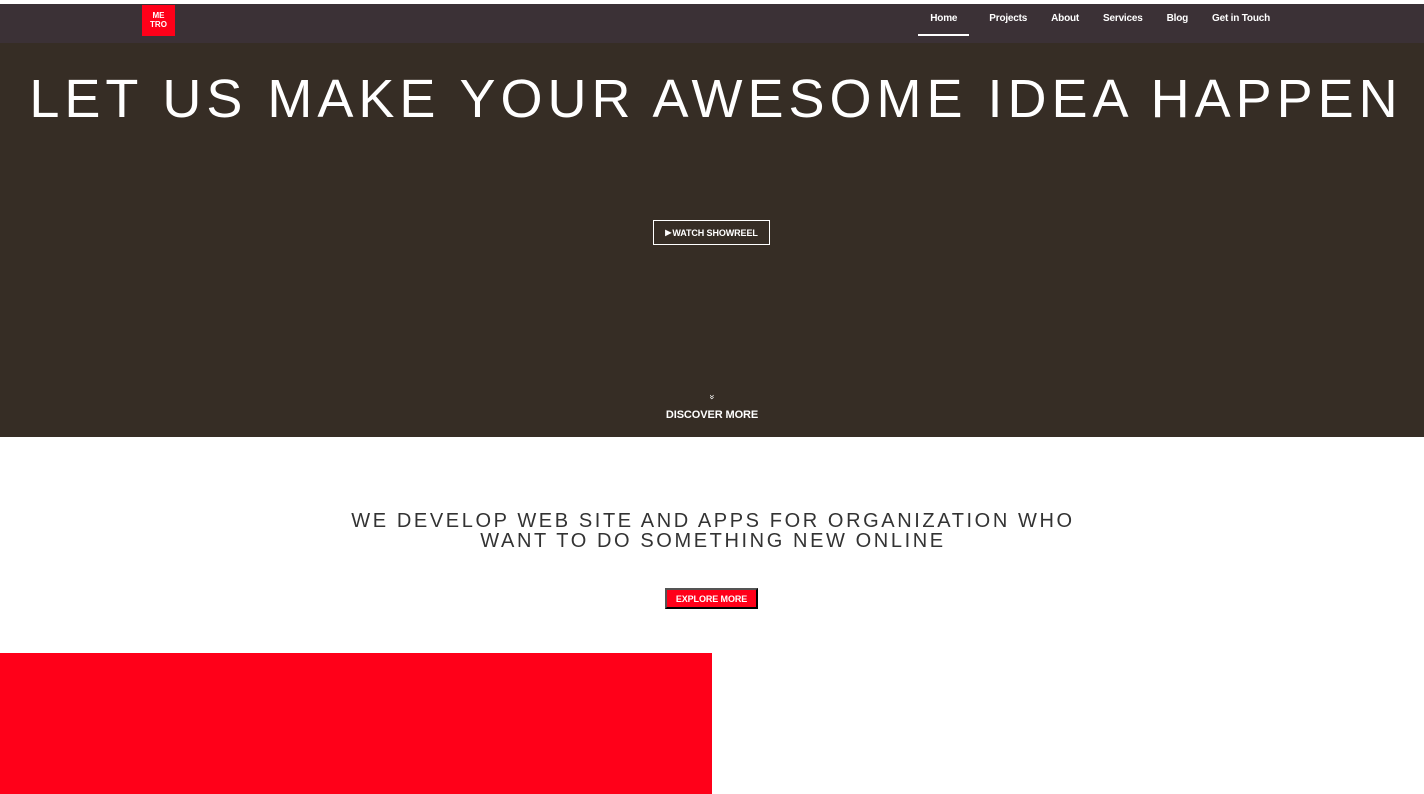 The image size is (1424, 794). I want to click on red-feature-block, so click(356, 723).